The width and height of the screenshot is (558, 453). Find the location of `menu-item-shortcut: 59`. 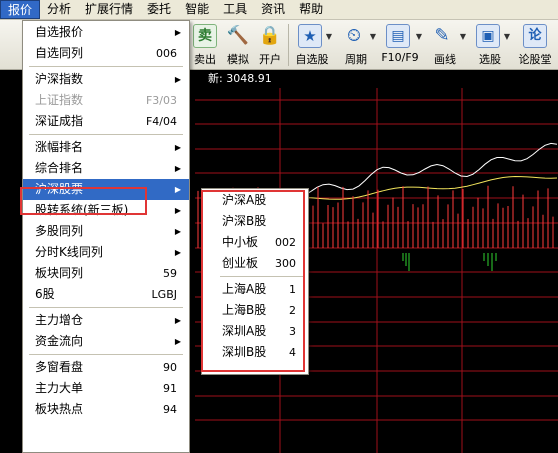

menu-item-shortcut: 59 is located at coordinates (170, 273).